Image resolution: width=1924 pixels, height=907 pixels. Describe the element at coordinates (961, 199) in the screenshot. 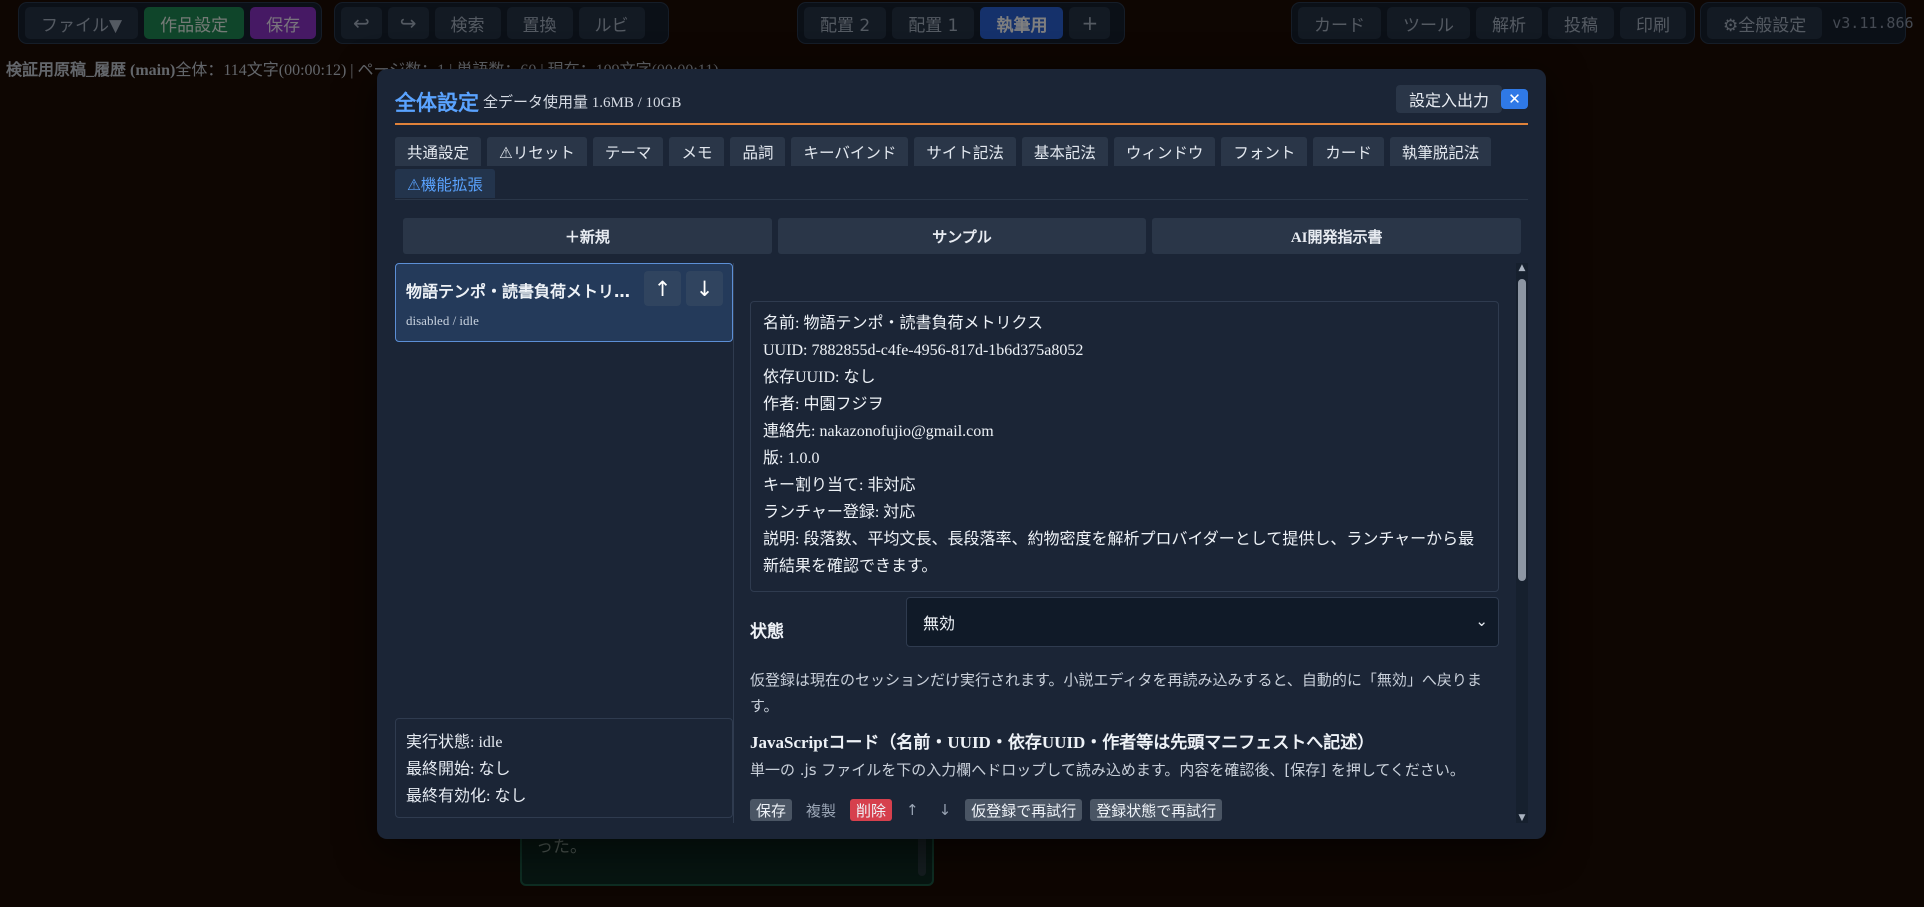

I see `tabs-divider` at that location.